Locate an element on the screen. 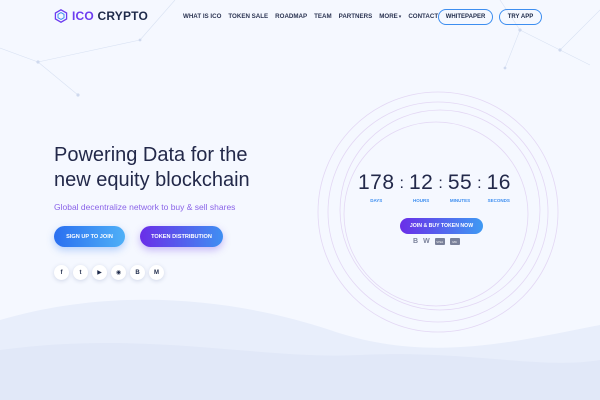 The image size is (600, 400). countdown-hours: 12 HOURS is located at coordinates (421, 187).